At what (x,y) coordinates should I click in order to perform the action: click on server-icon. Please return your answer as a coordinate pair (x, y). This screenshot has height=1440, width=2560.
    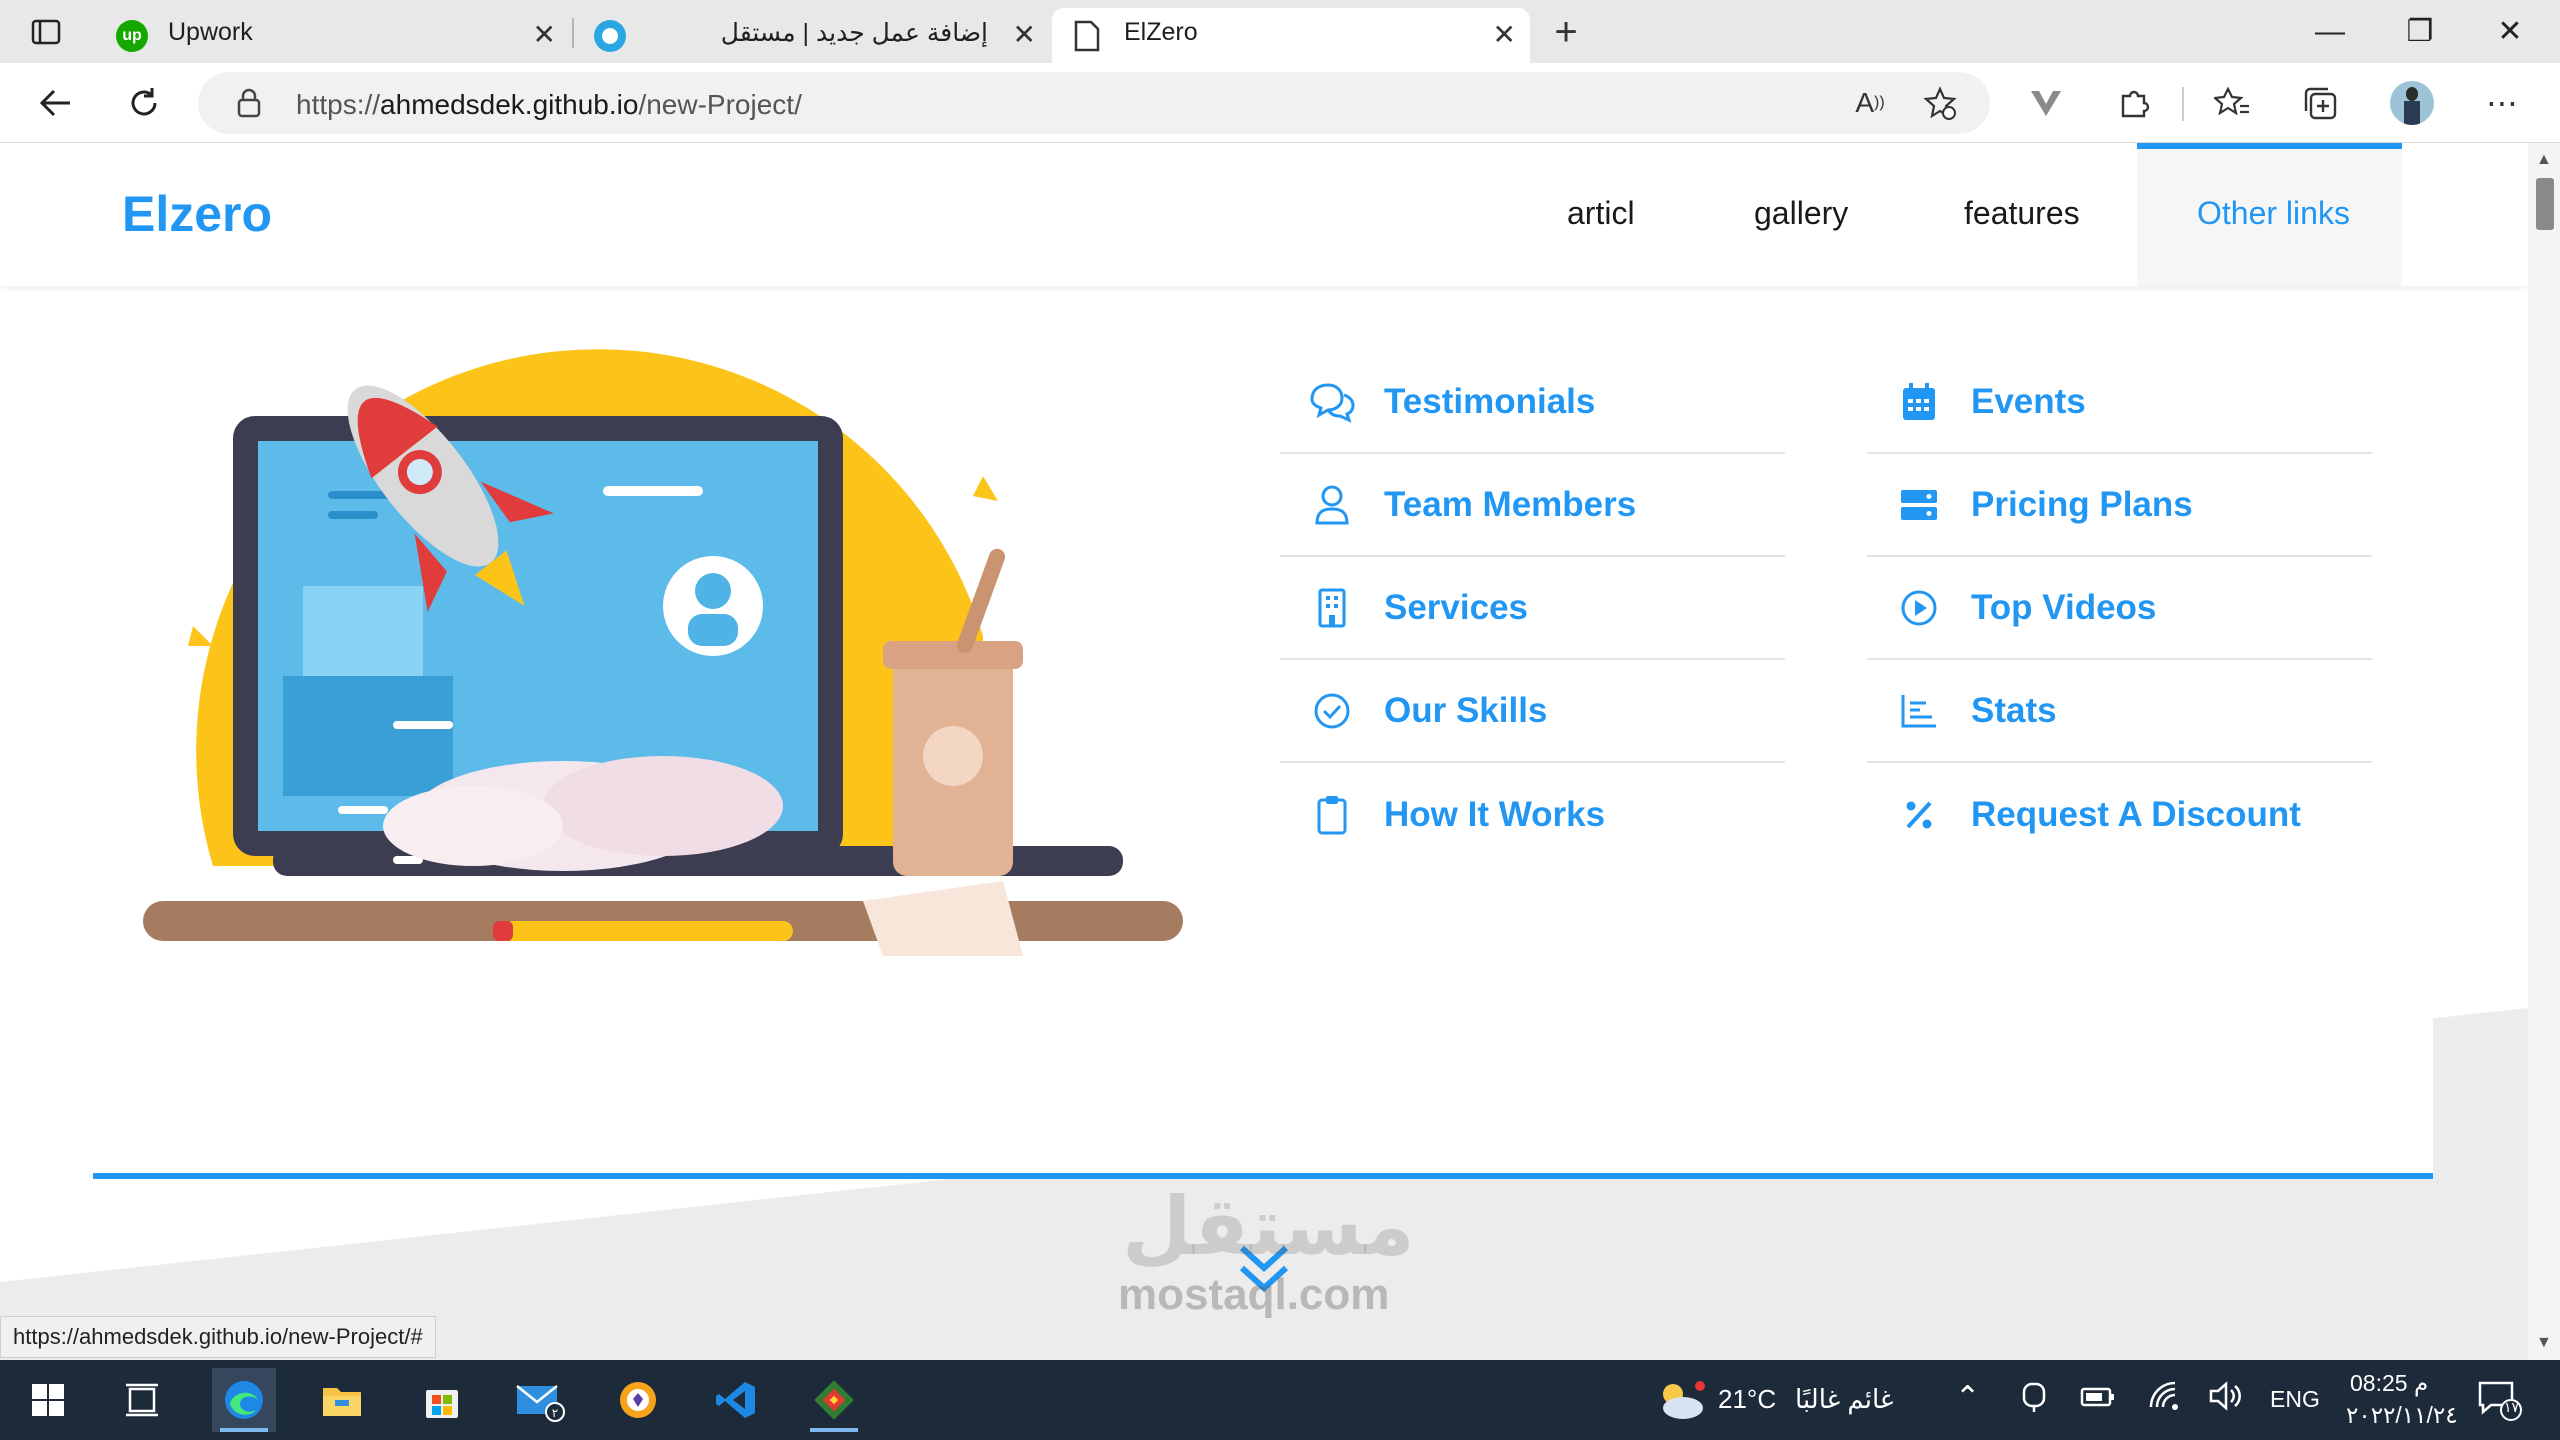
    Looking at the image, I should click on (1919, 505).